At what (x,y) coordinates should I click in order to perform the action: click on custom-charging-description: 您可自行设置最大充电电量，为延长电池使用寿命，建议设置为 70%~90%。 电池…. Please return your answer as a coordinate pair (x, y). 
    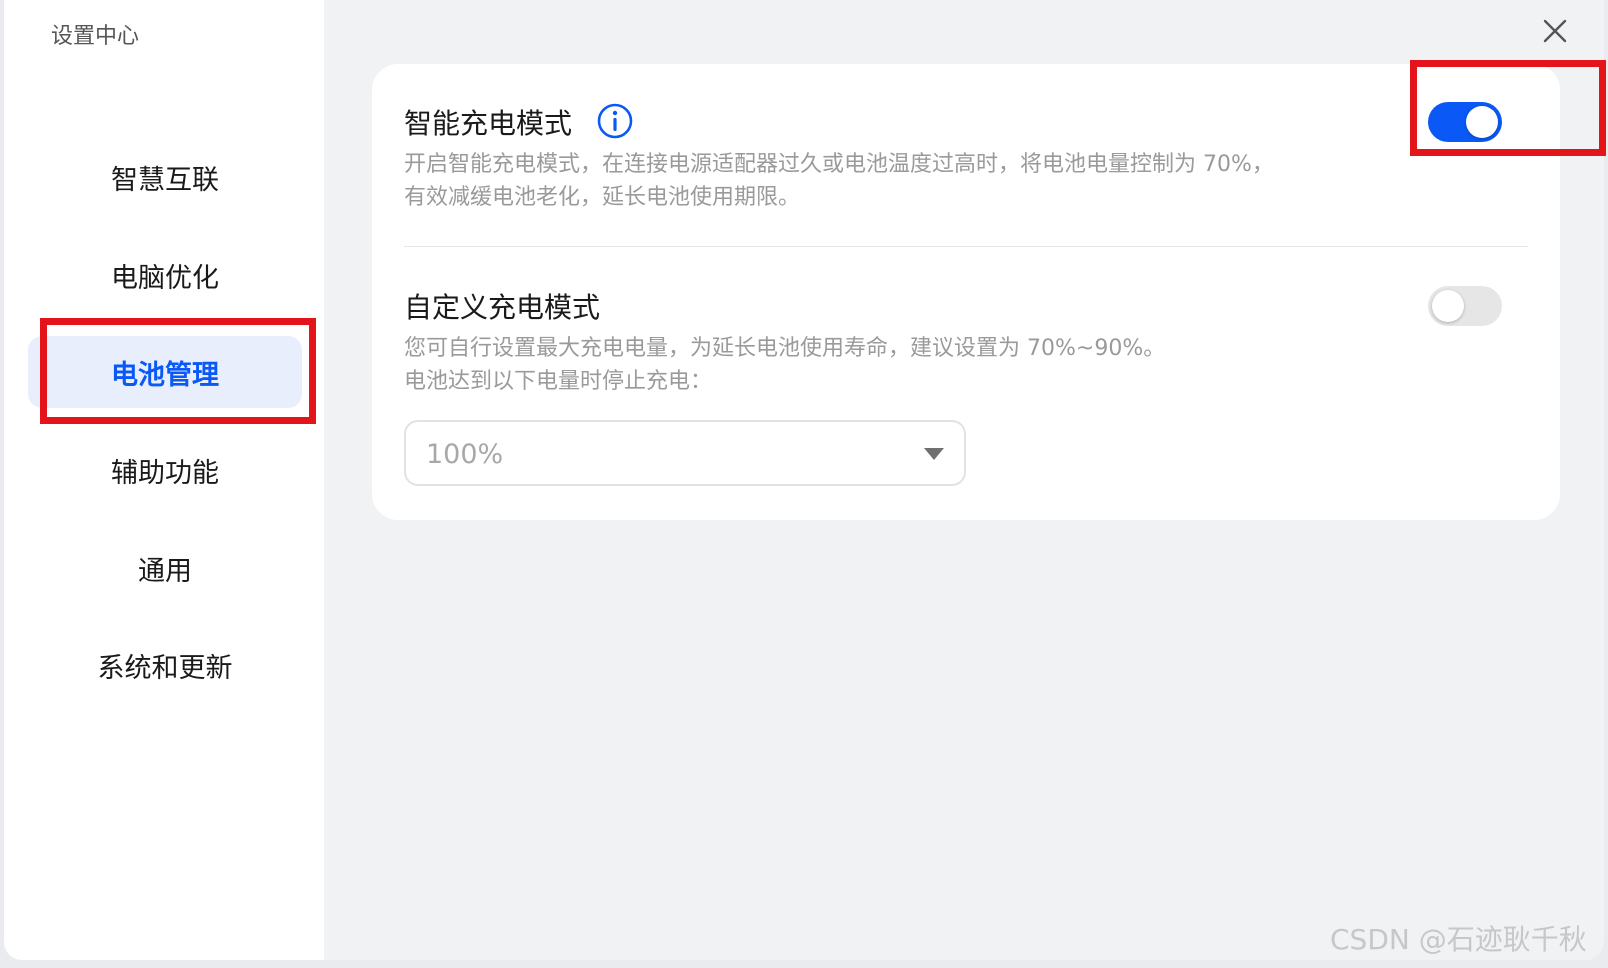
    Looking at the image, I should click on (784, 365).